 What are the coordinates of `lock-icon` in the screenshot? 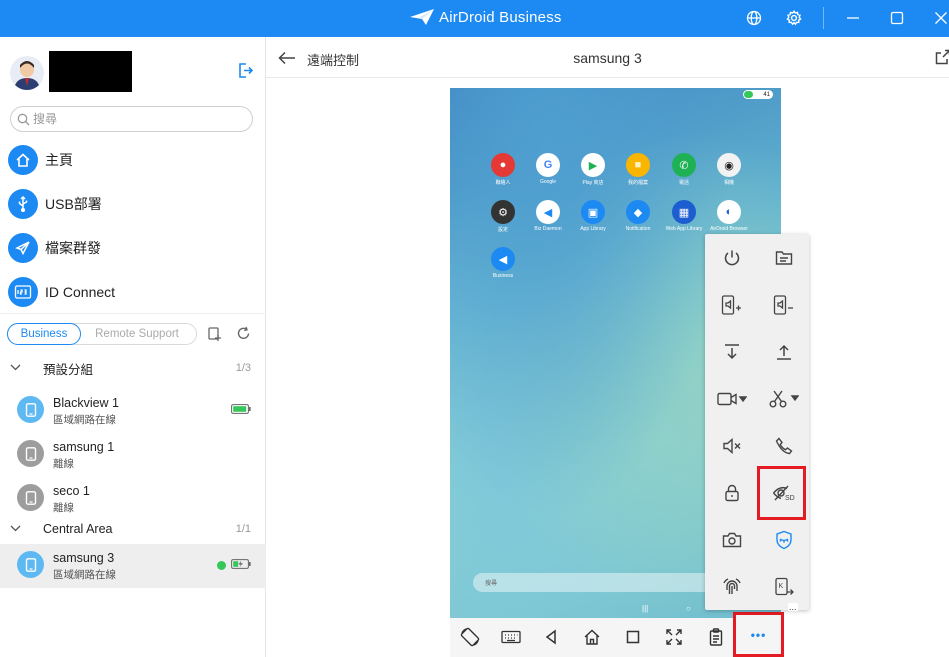 It's located at (732, 493).